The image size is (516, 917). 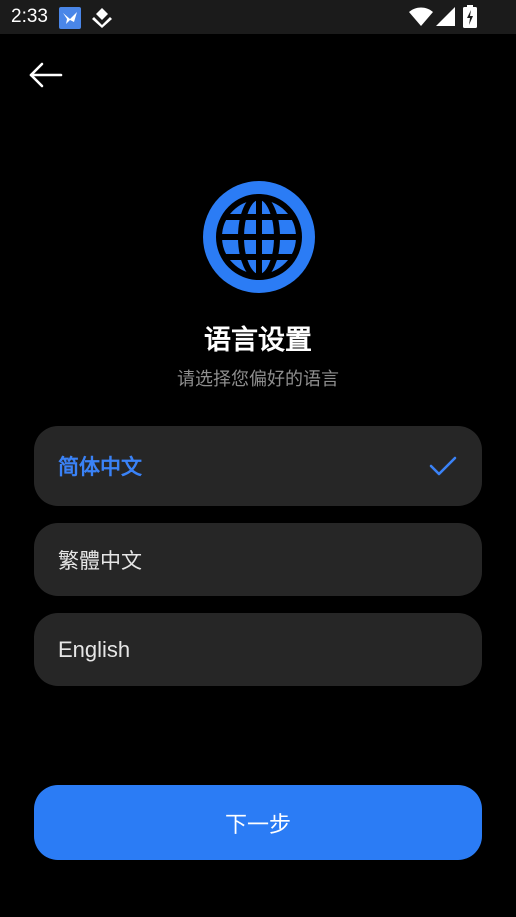 What do you see at coordinates (259, 237) in the screenshot?
I see `globe-icon` at bounding box center [259, 237].